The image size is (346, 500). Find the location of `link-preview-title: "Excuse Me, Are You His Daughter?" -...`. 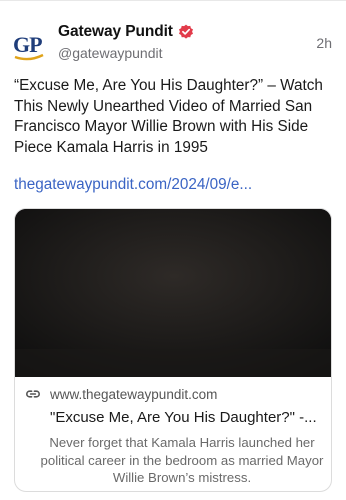

link-preview-title: "Excuse Me, Are You His Daughter?" -... is located at coordinates (185, 417).